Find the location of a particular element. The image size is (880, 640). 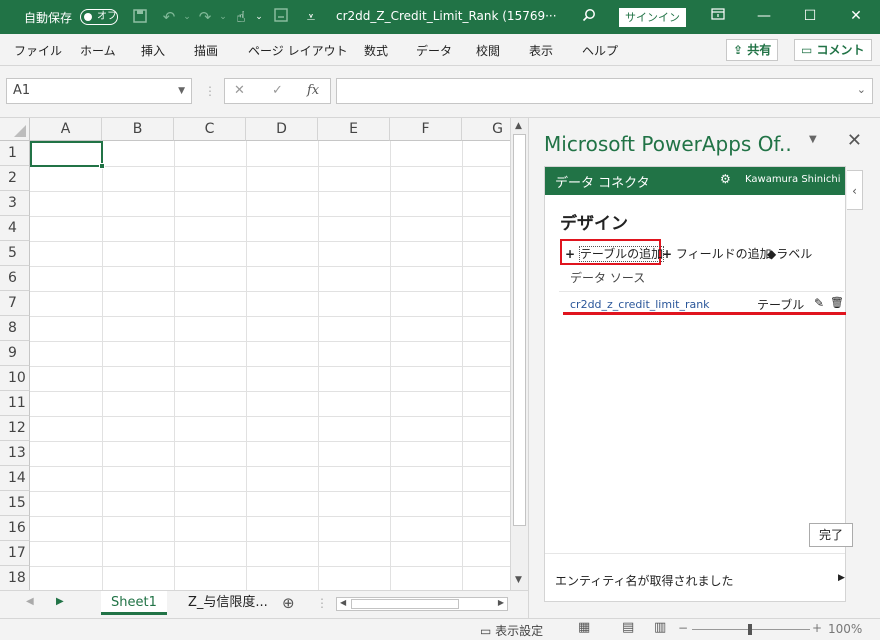

customize-toolbar-icon: ⩡ is located at coordinates (311, 17).